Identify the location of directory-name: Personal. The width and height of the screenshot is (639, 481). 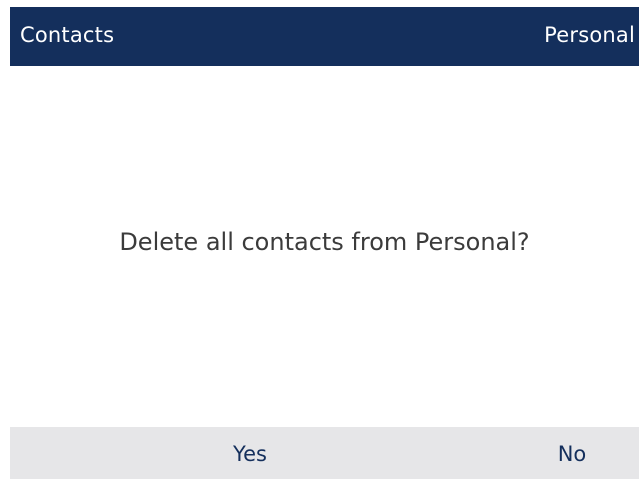
(589, 35).